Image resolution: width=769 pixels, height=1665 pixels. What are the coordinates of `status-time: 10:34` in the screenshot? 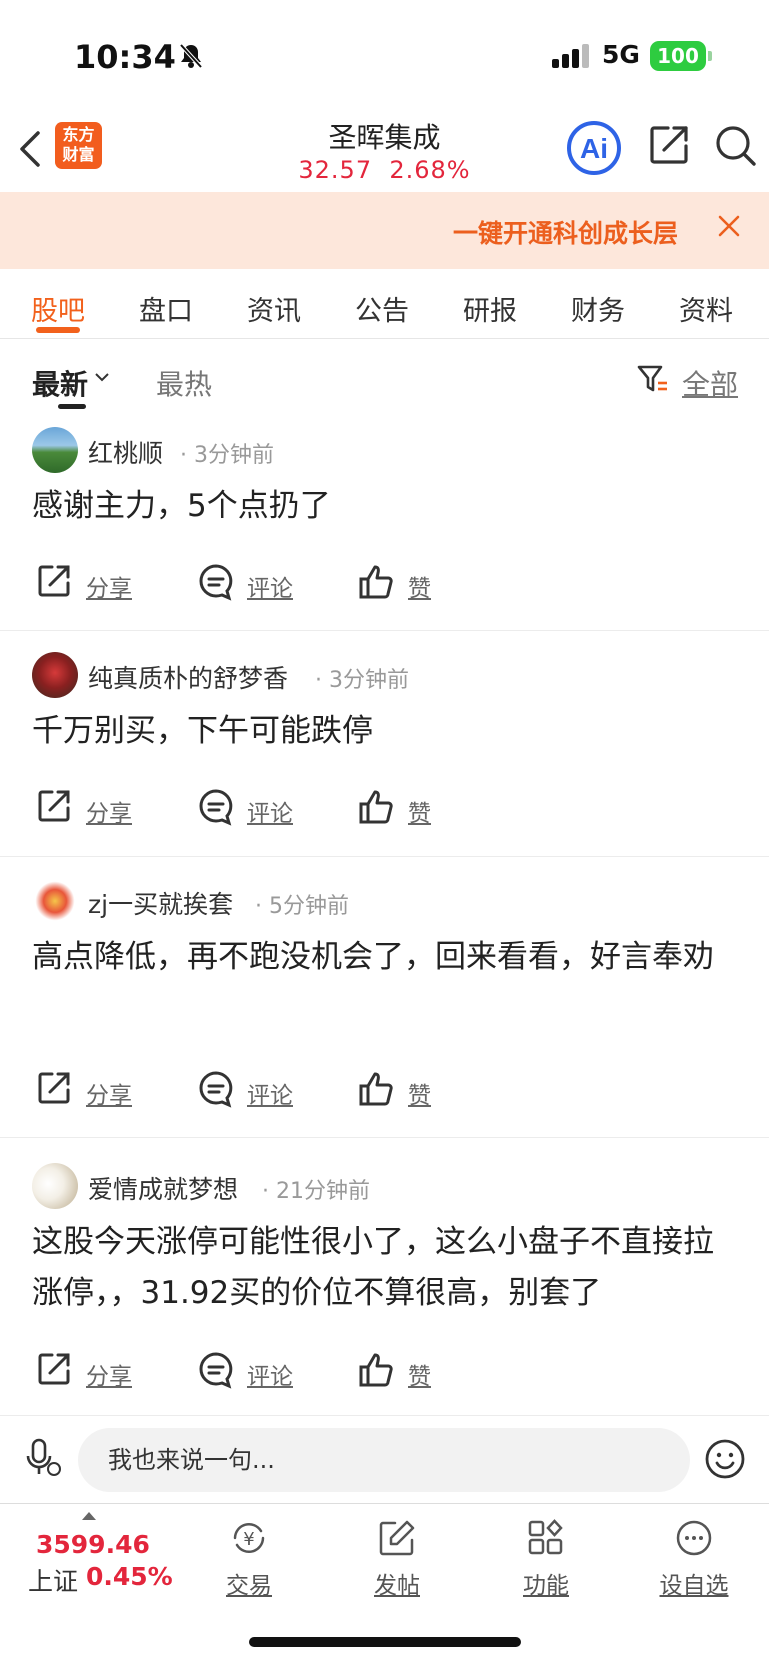 It's located at (125, 57).